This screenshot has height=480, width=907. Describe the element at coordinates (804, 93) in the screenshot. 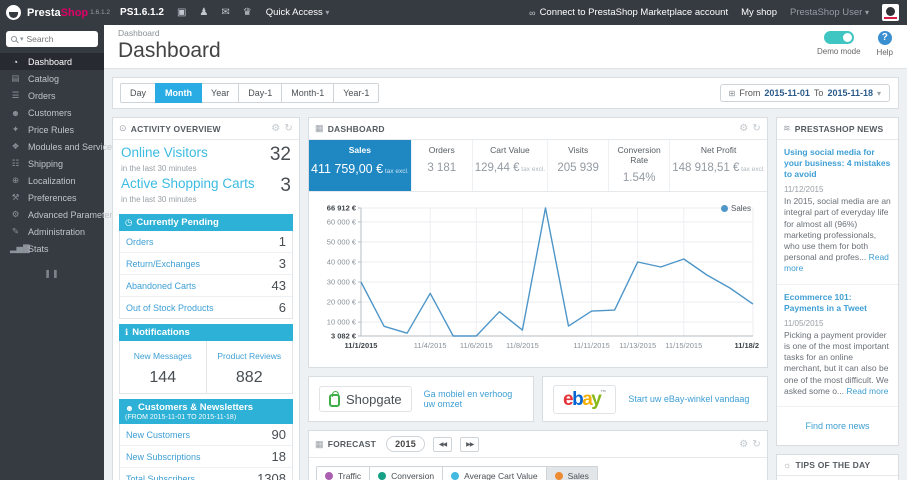

I see `date-range-button: ⊞ From 2015-11-01 To 2015-11-18 ▾` at that location.